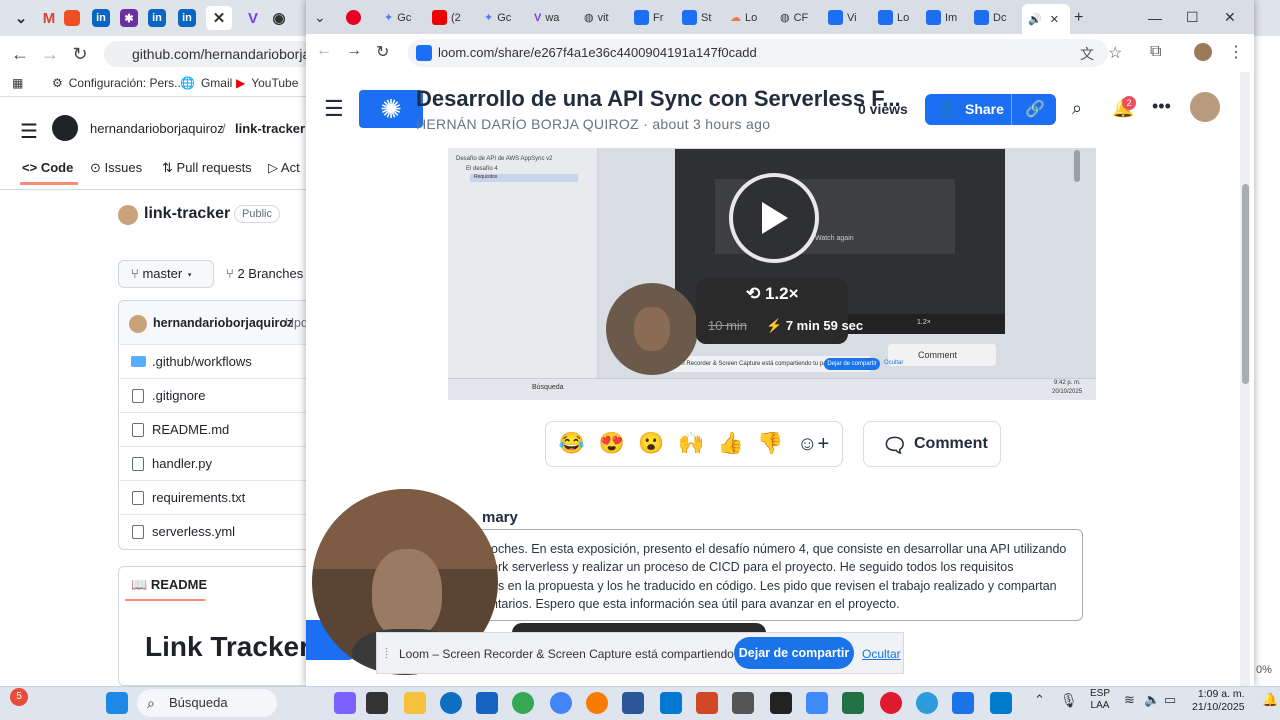 This screenshot has width=1280, height=720. What do you see at coordinates (223, 323) in the screenshot?
I see `commit-author: hernandarioborjaquiroz` at bounding box center [223, 323].